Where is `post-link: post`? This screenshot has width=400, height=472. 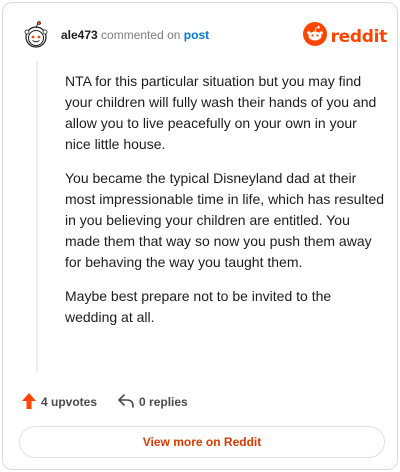
post-link: post is located at coordinates (196, 35).